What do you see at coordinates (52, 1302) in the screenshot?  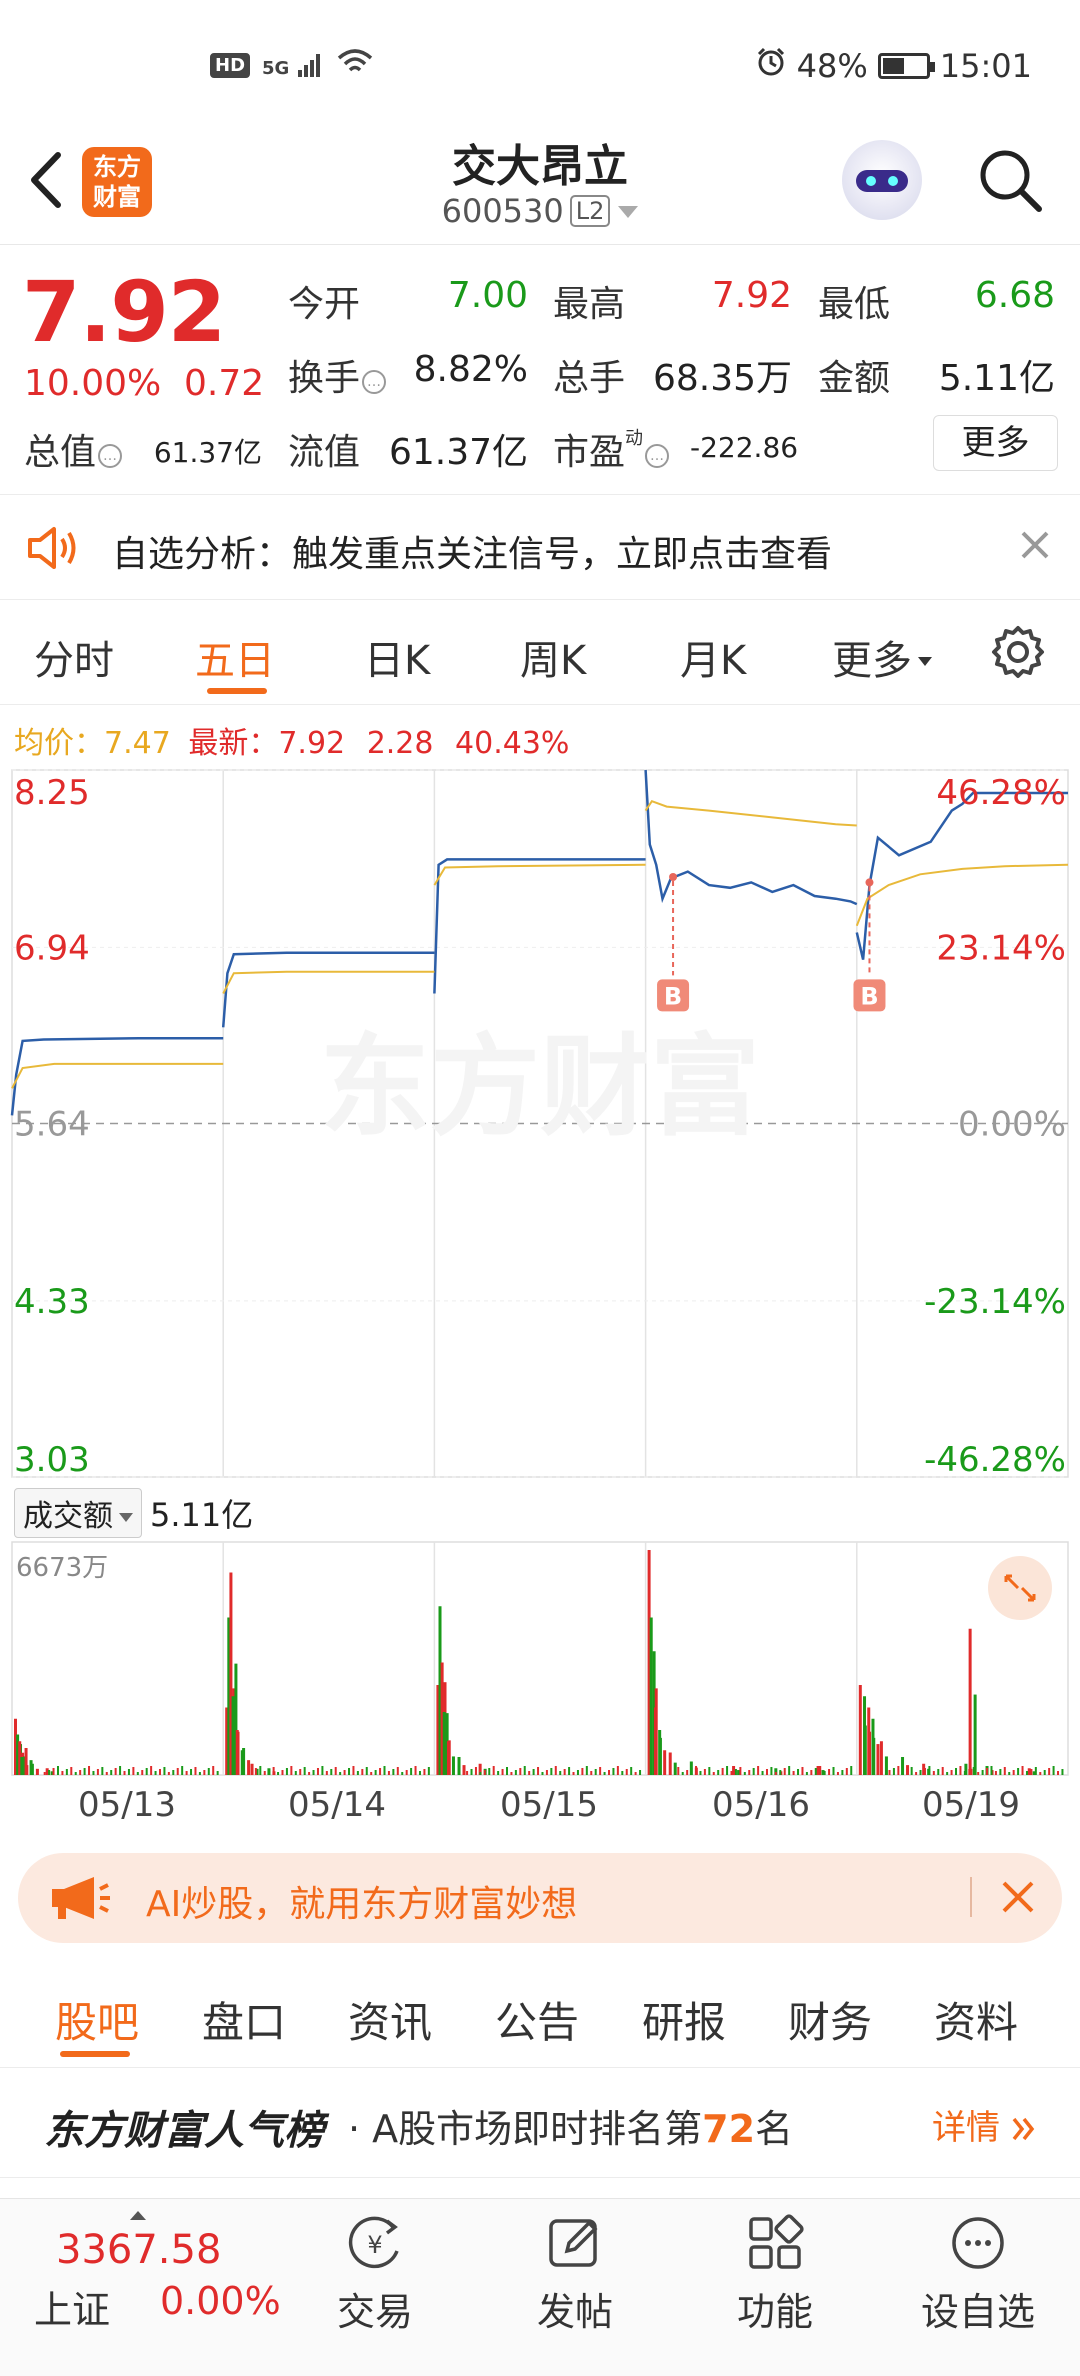 I see `y-axis-label-left: 4.33` at bounding box center [52, 1302].